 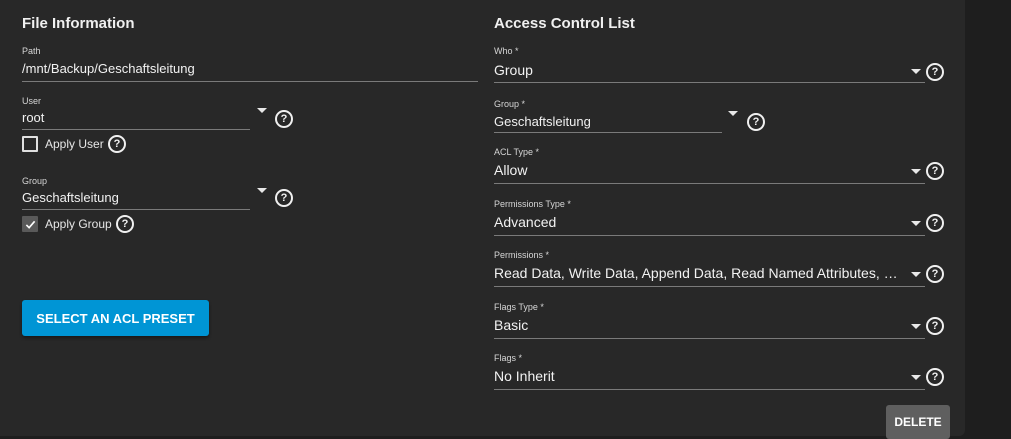 I want to click on path-input: /mnt/Backup/Geschaftsleitung, so click(x=247, y=68).